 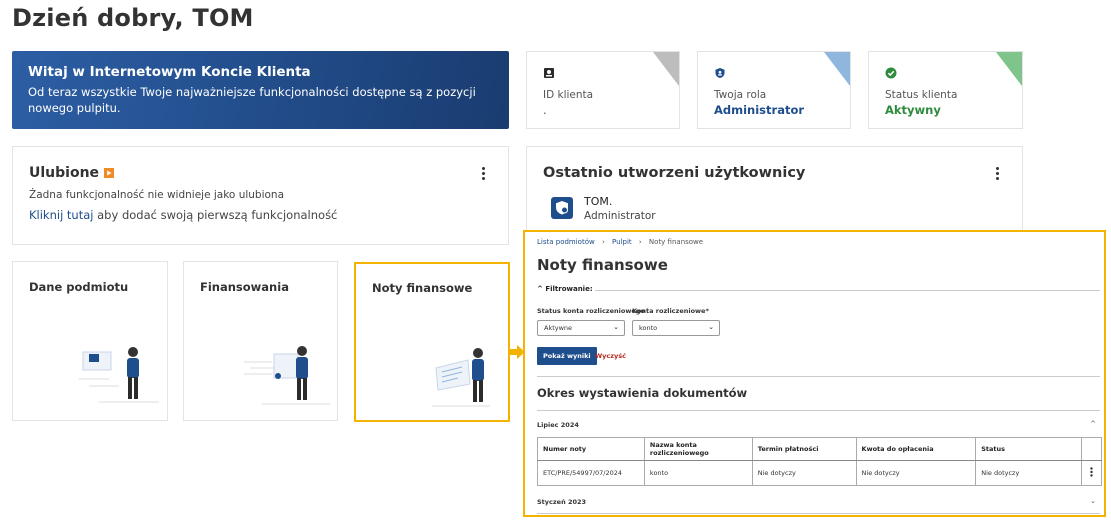 I want to click on chevron-up-icon: ^, so click(x=1093, y=424).